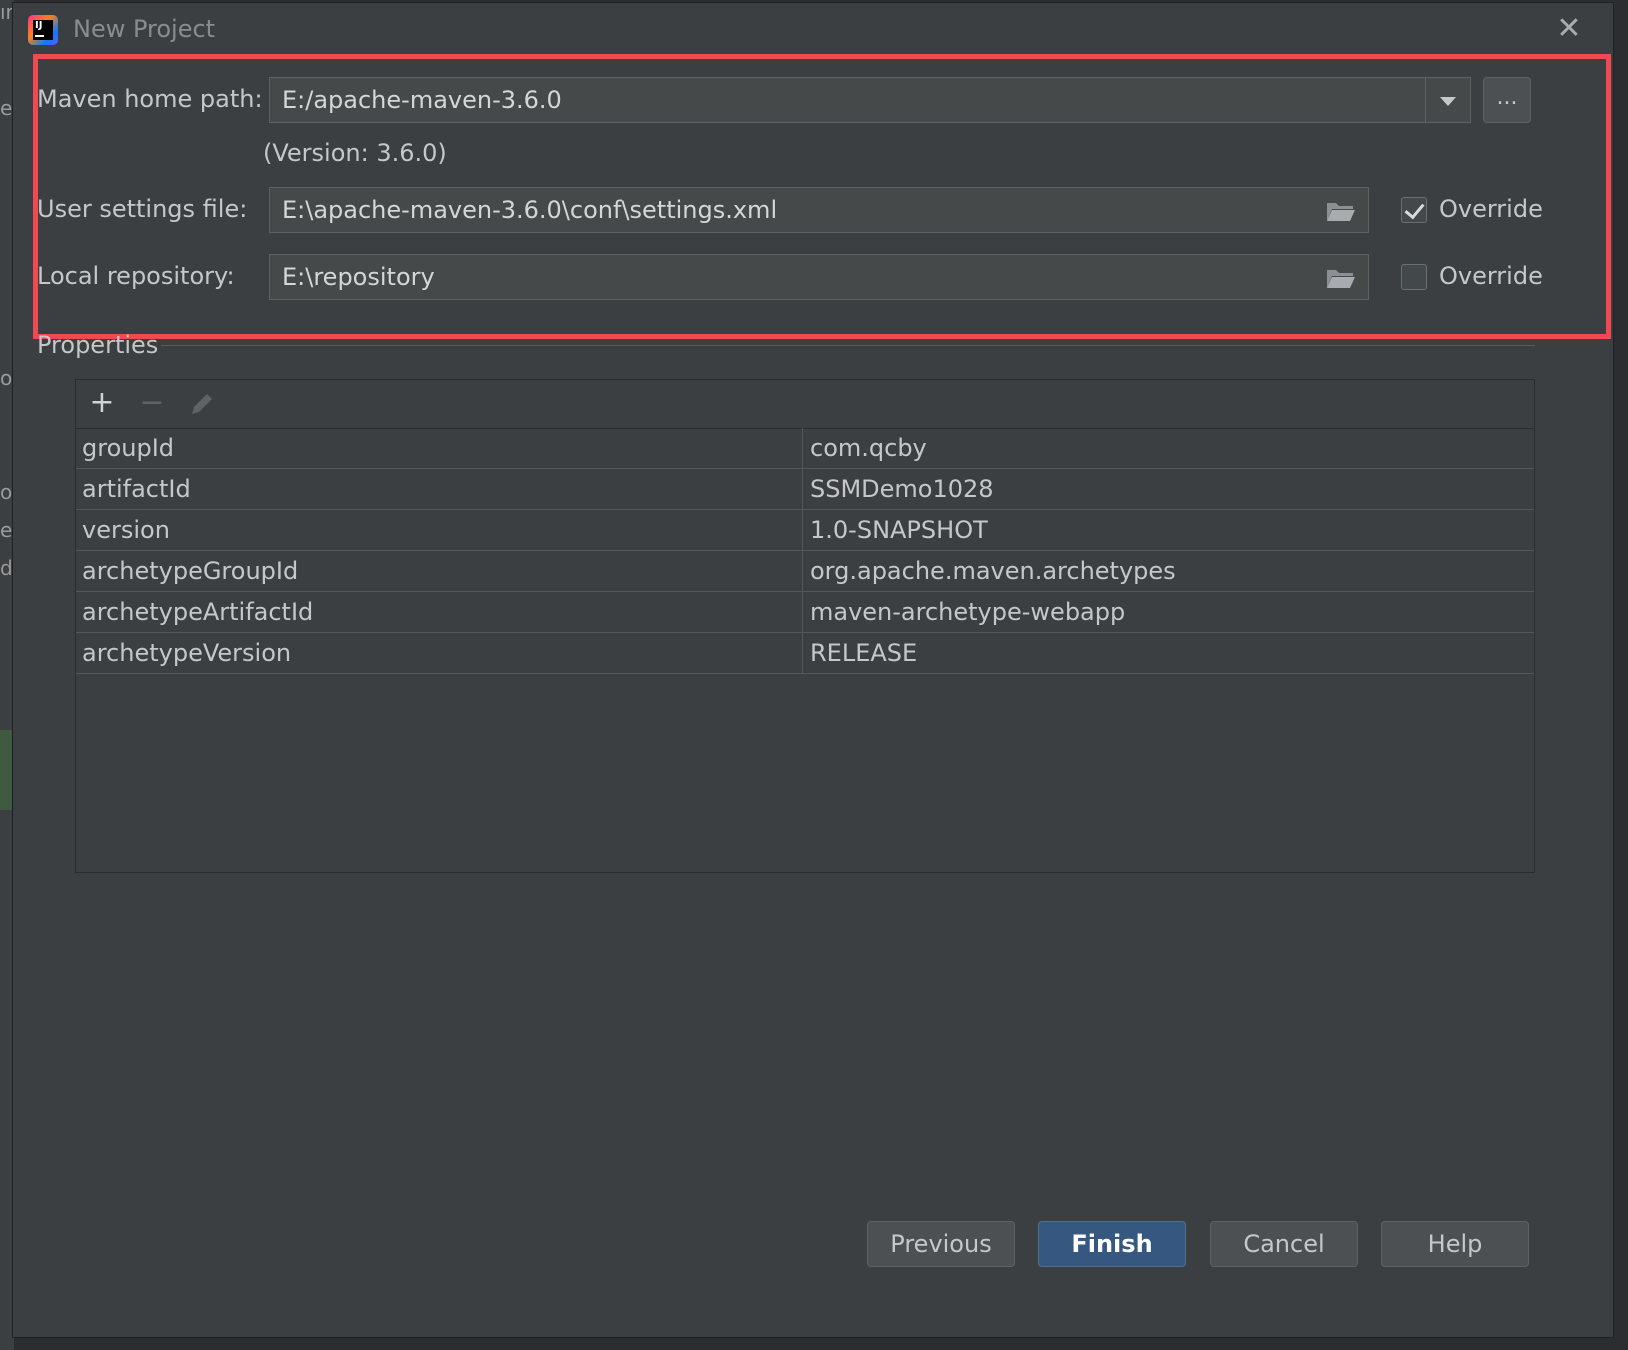 Image resolution: width=1628 pixels, height=1350 pixels. What do you see at coordinates (439, 489) in the screenshot?
I see `property-key: artifactId` at bounding box center [439, 489].